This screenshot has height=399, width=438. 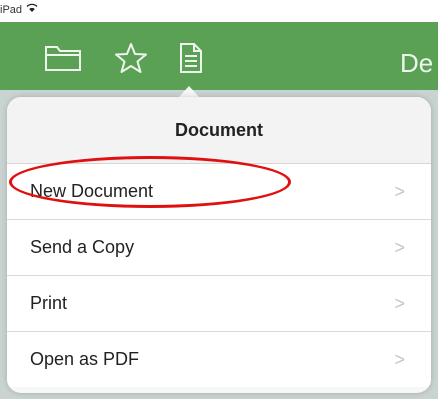 I want to click on menu-item-new-document: New Document >, so click(x=219, y=192).